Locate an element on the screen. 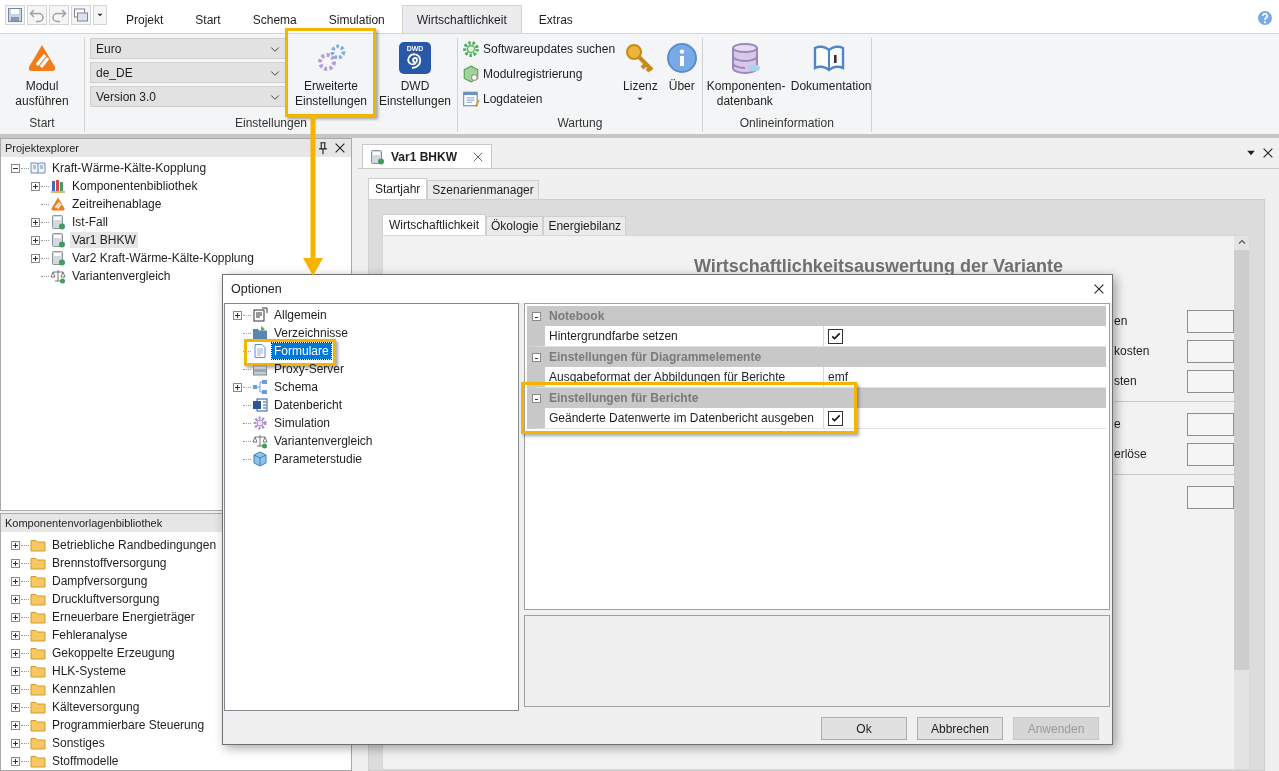 The height and width of the screenshot is (771, 1279). ribbon-button: Logdateien is located at coordinates (539, 99).